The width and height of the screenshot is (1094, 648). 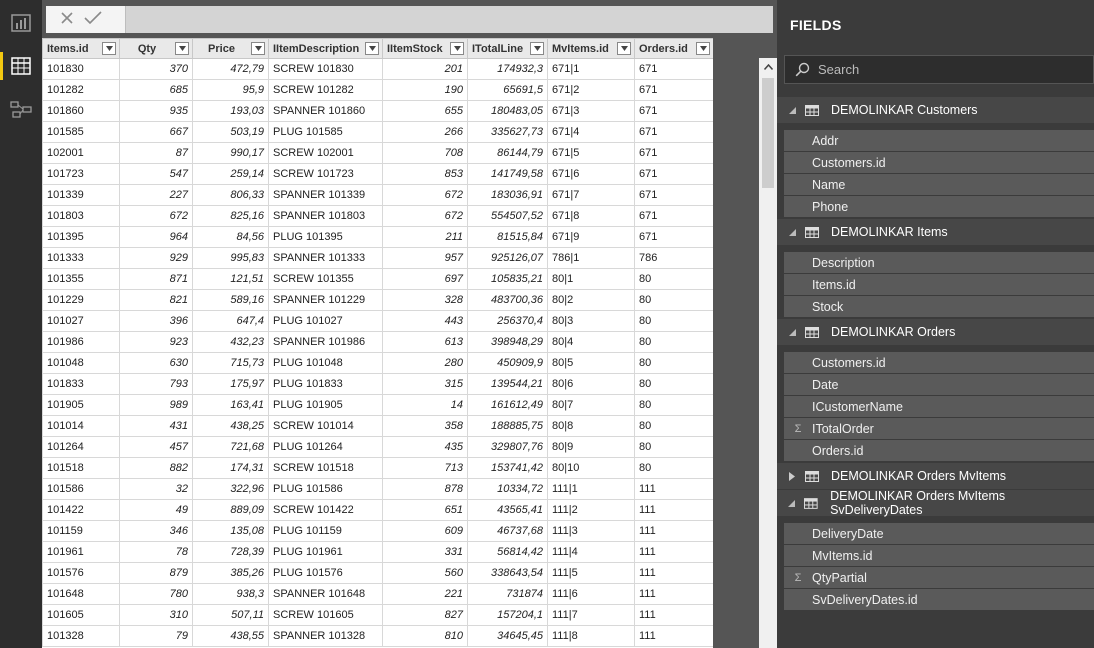 I want to click on cell-iitemdescription: SCREW 101014, so click(x=325, y=426).